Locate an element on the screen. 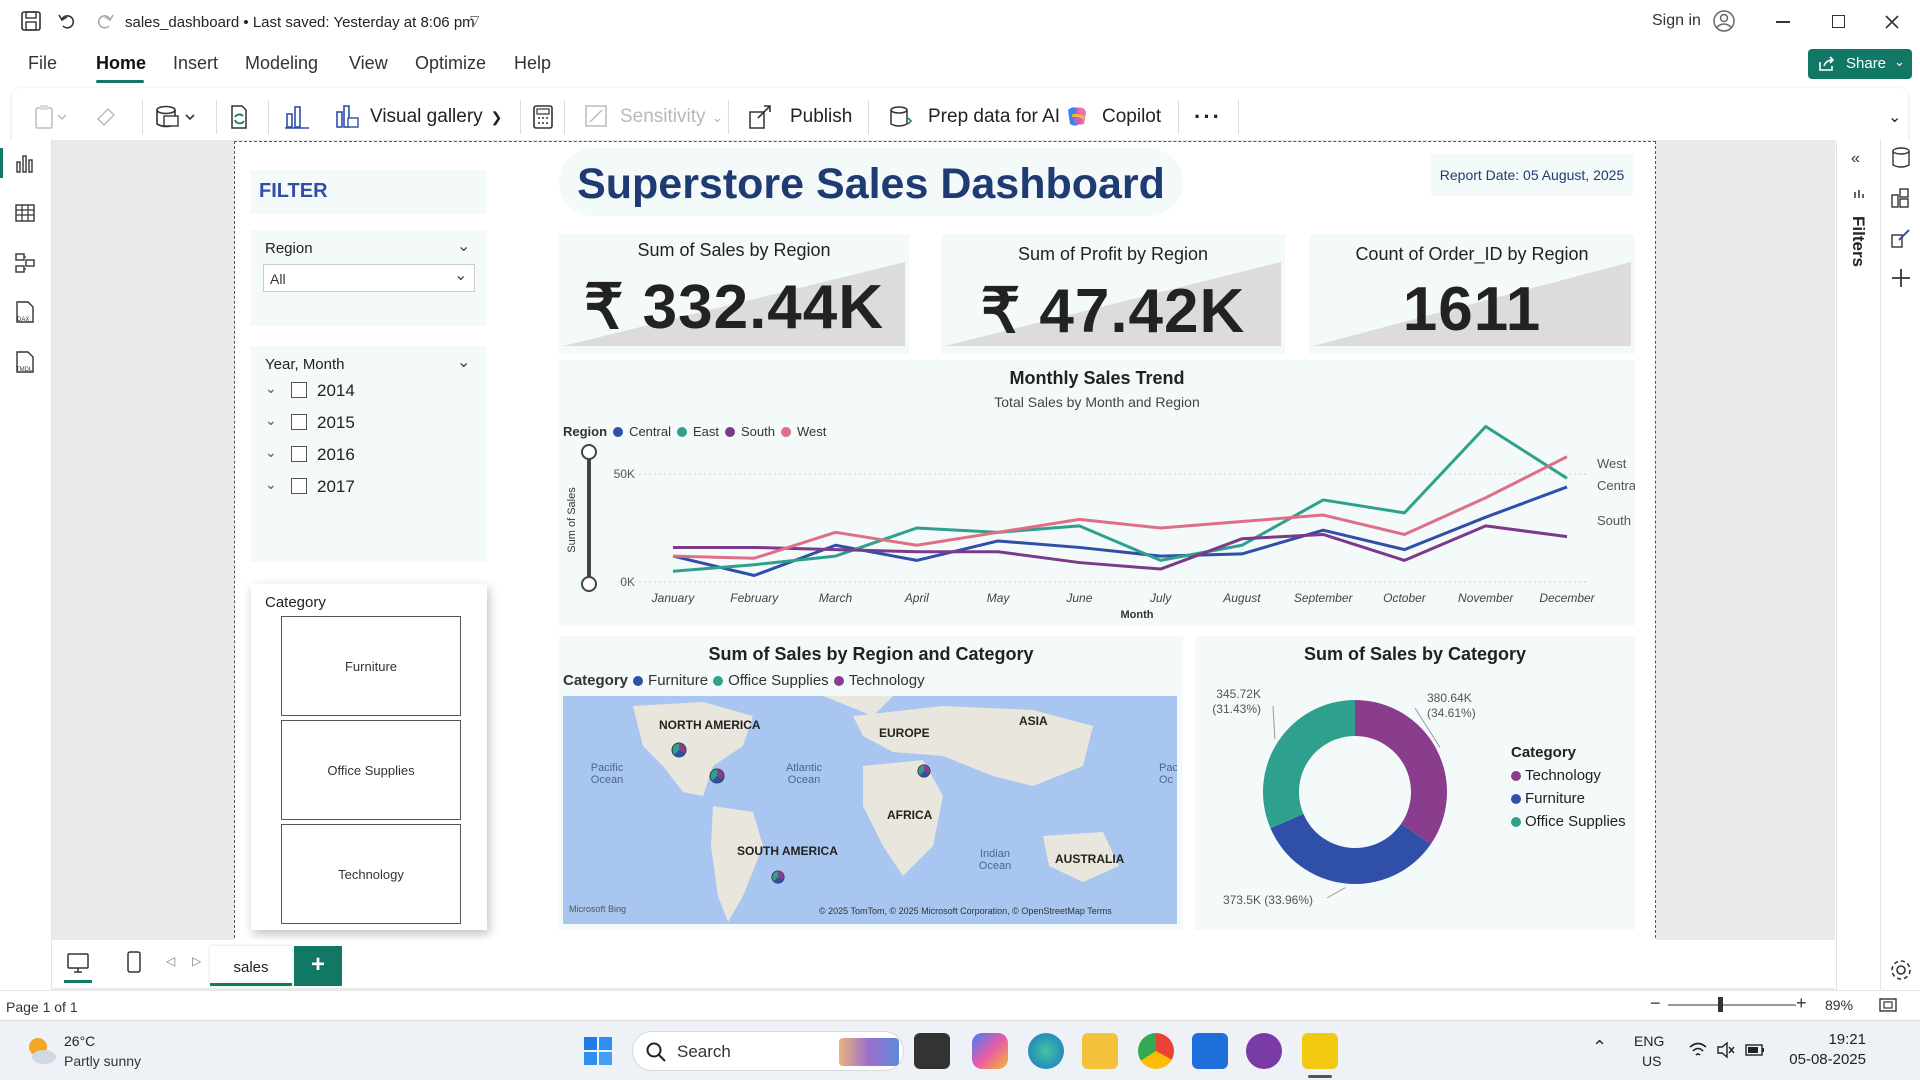  save-icon is located at coordinates (31, 21).